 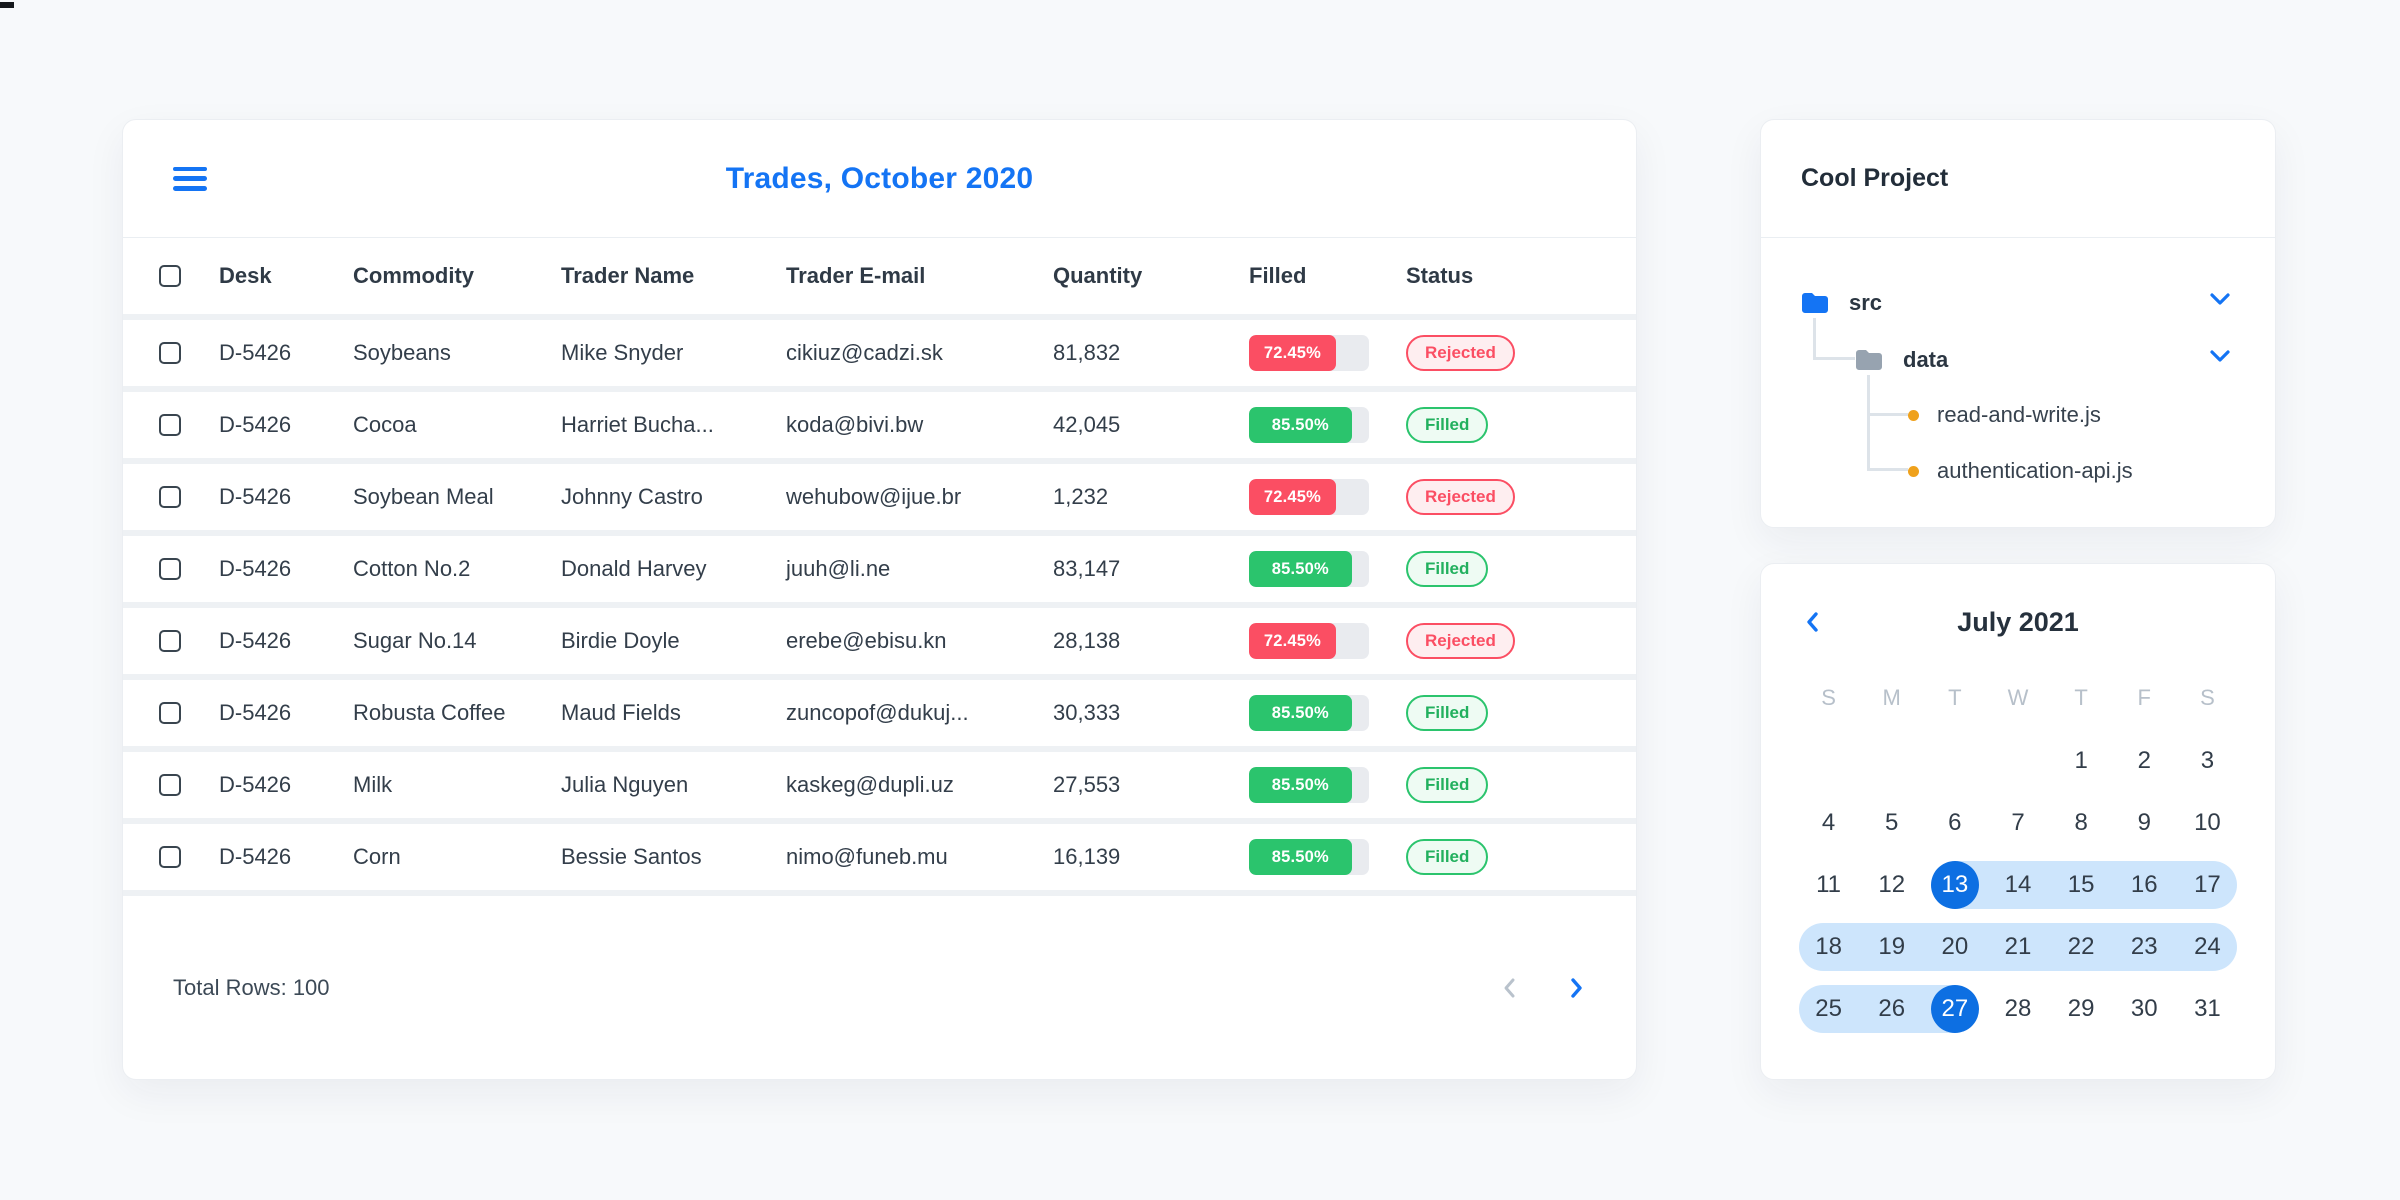 What do you see at coordinates (1087, 424) in the screenshot?
I see `quantity-cell: 42,045` at bounding box center [1087, 424].